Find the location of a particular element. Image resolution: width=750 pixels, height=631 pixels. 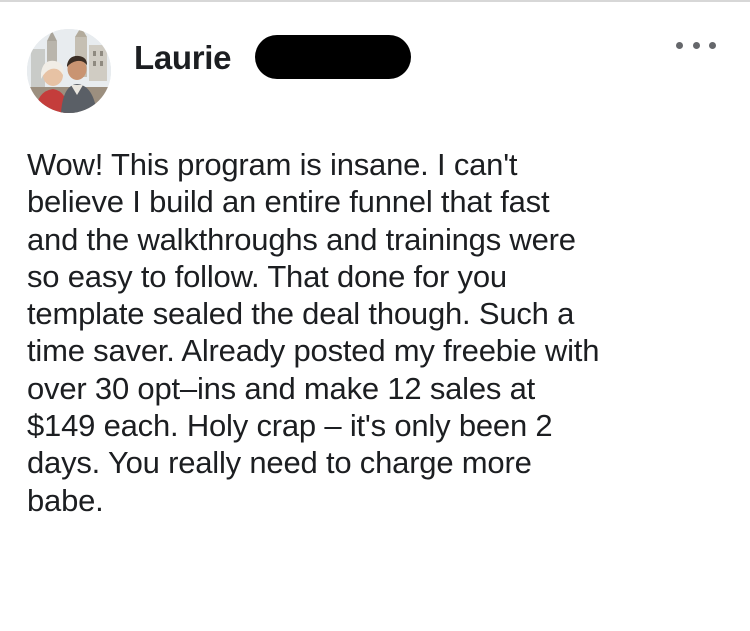

avatar-photo is located at coordinates (69, 71).